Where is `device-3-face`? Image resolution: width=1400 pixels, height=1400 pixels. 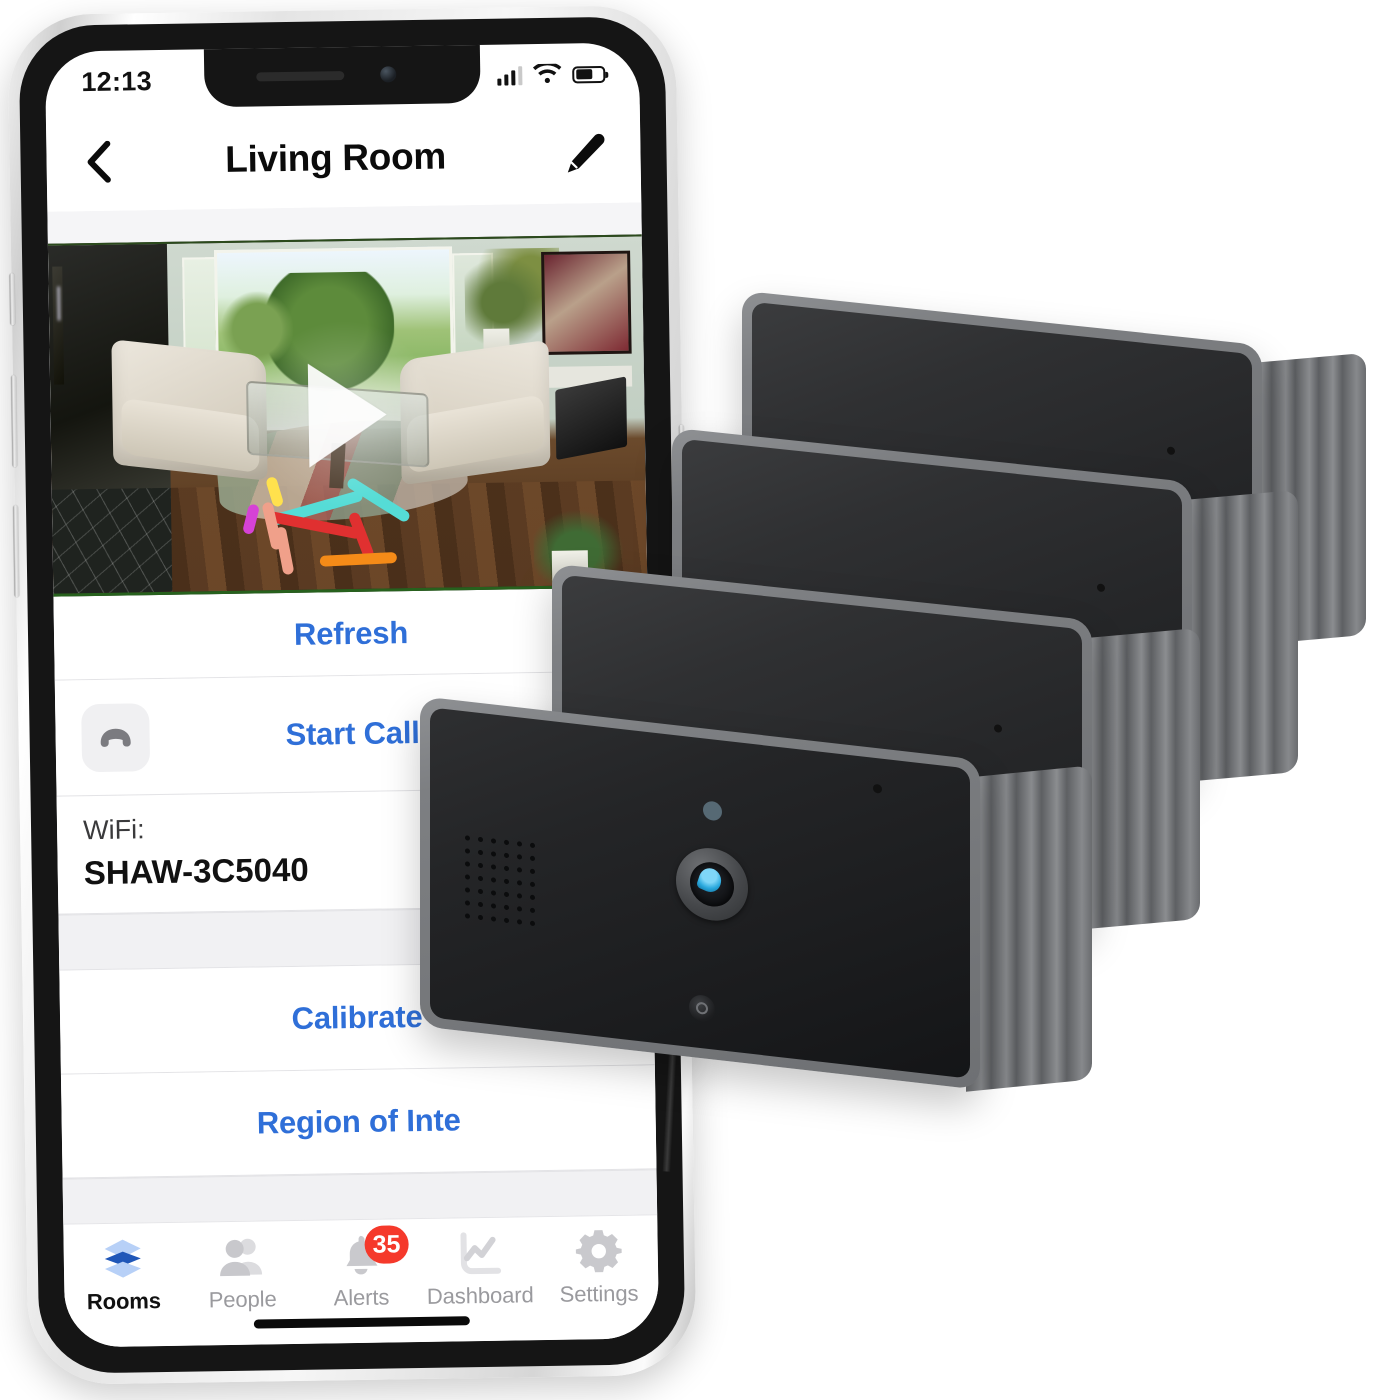 device-3-face is located at coordinates (932, 605).